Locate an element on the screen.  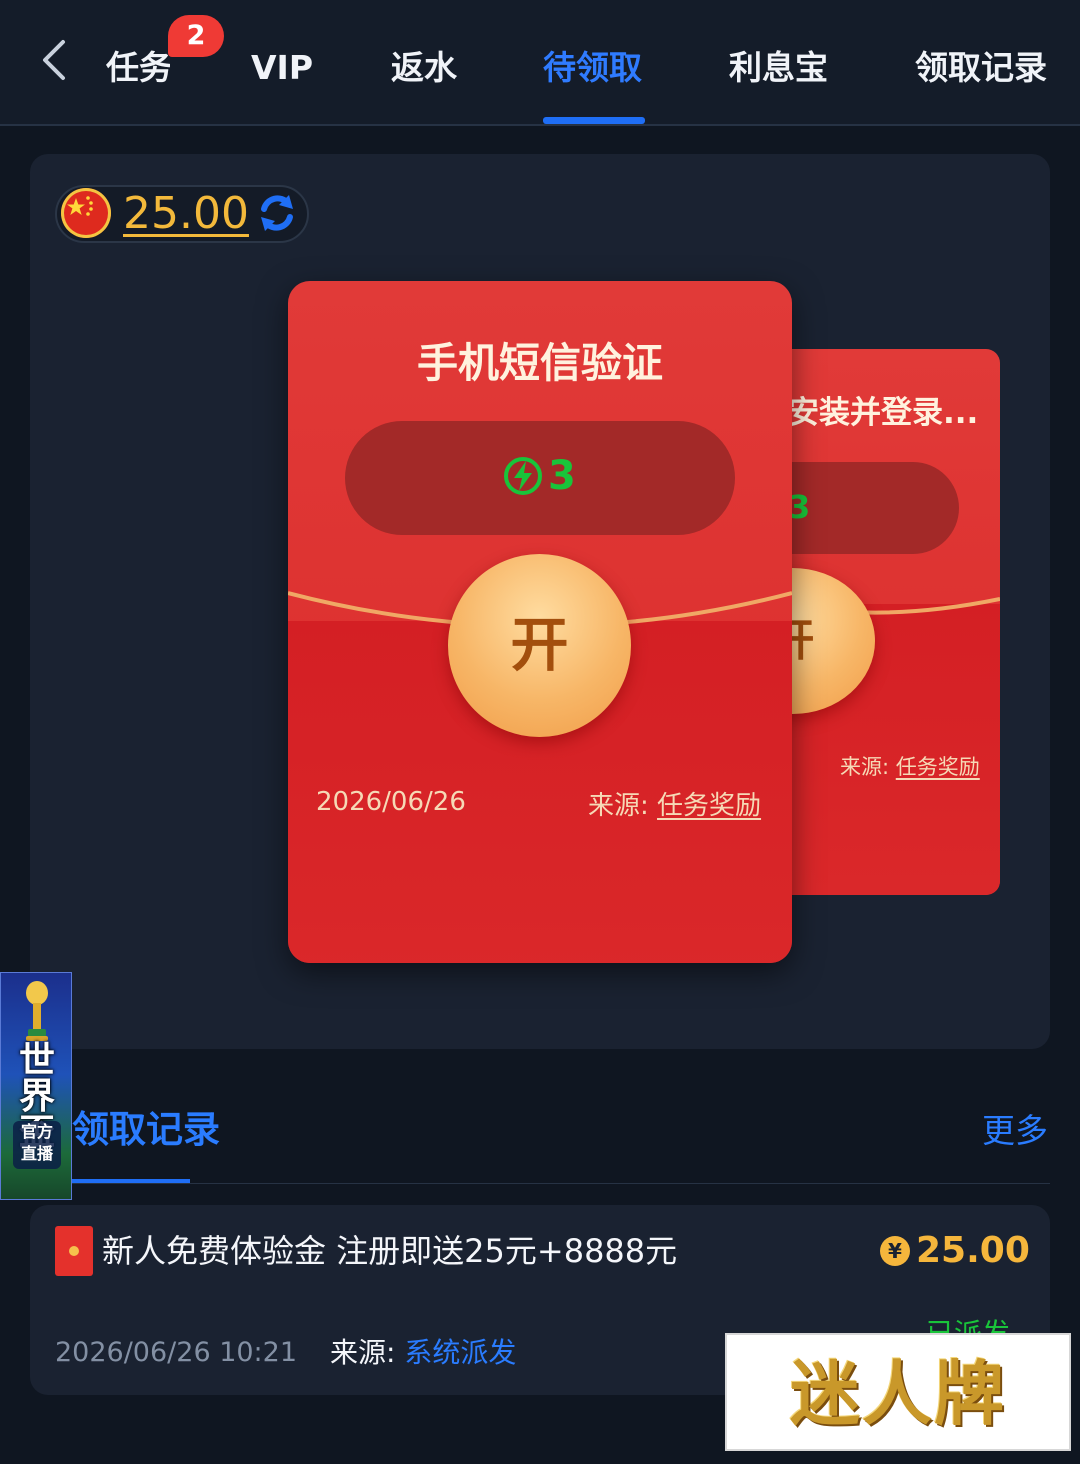
record-source: 来源: 系统派发 is located at coordinates (423, 1353).